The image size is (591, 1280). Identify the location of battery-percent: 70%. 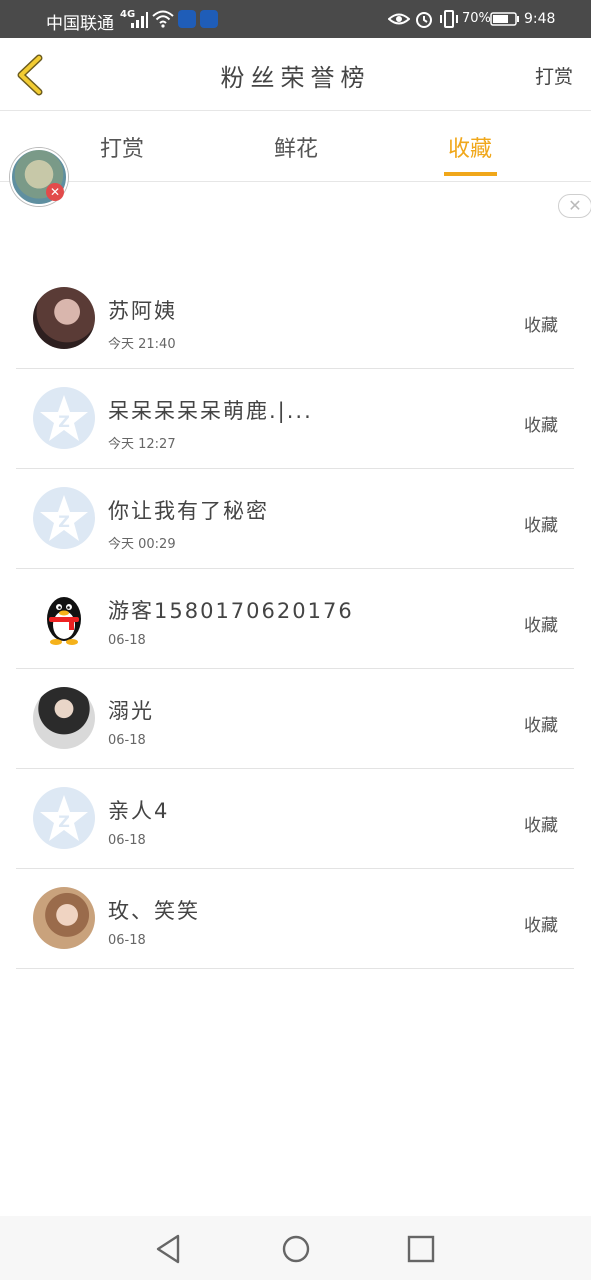
(476, 18).